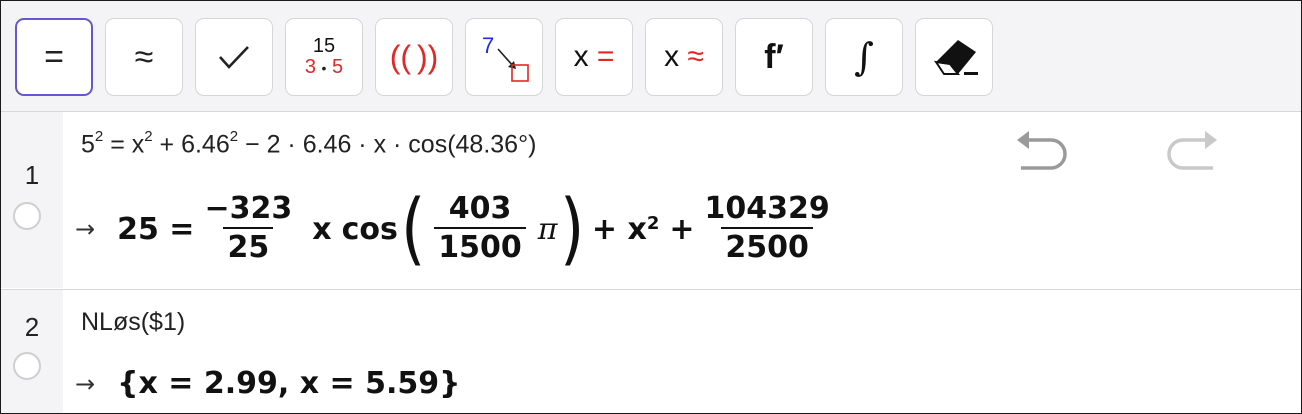 The width and height of the screenshot is (1302, 414). I want to click on output-1-fraction-2: 403 1500, so click(480, 229).